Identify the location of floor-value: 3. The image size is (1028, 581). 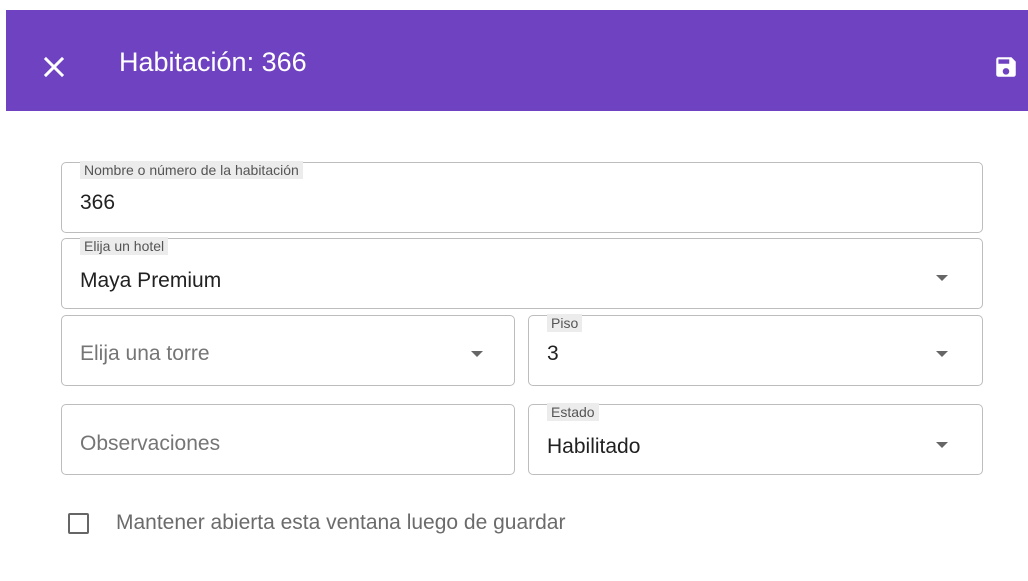
(553, 353).